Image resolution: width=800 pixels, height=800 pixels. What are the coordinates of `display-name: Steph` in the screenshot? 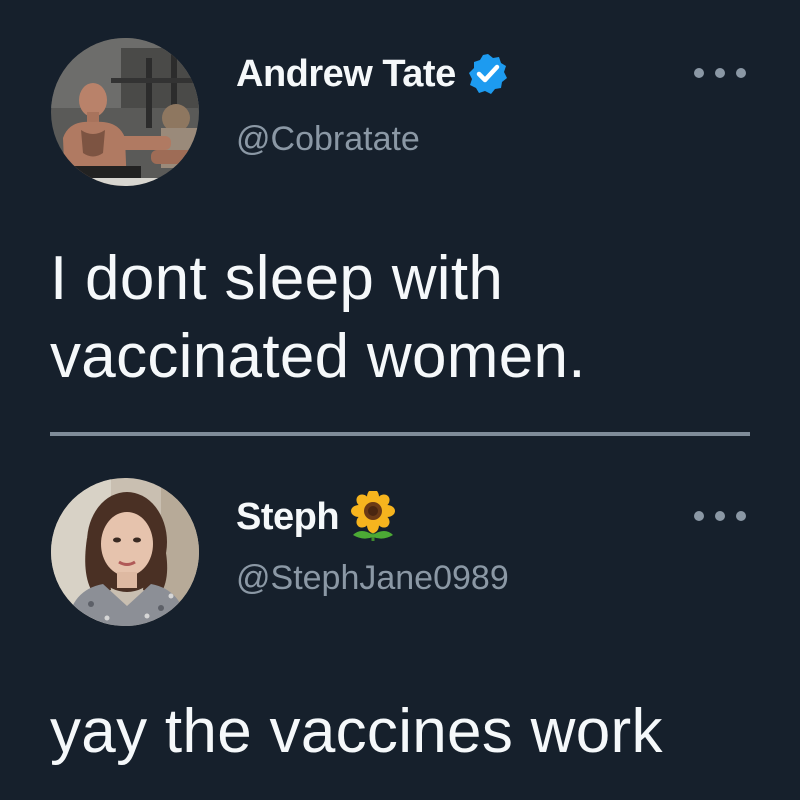 It's located at (288, 517).